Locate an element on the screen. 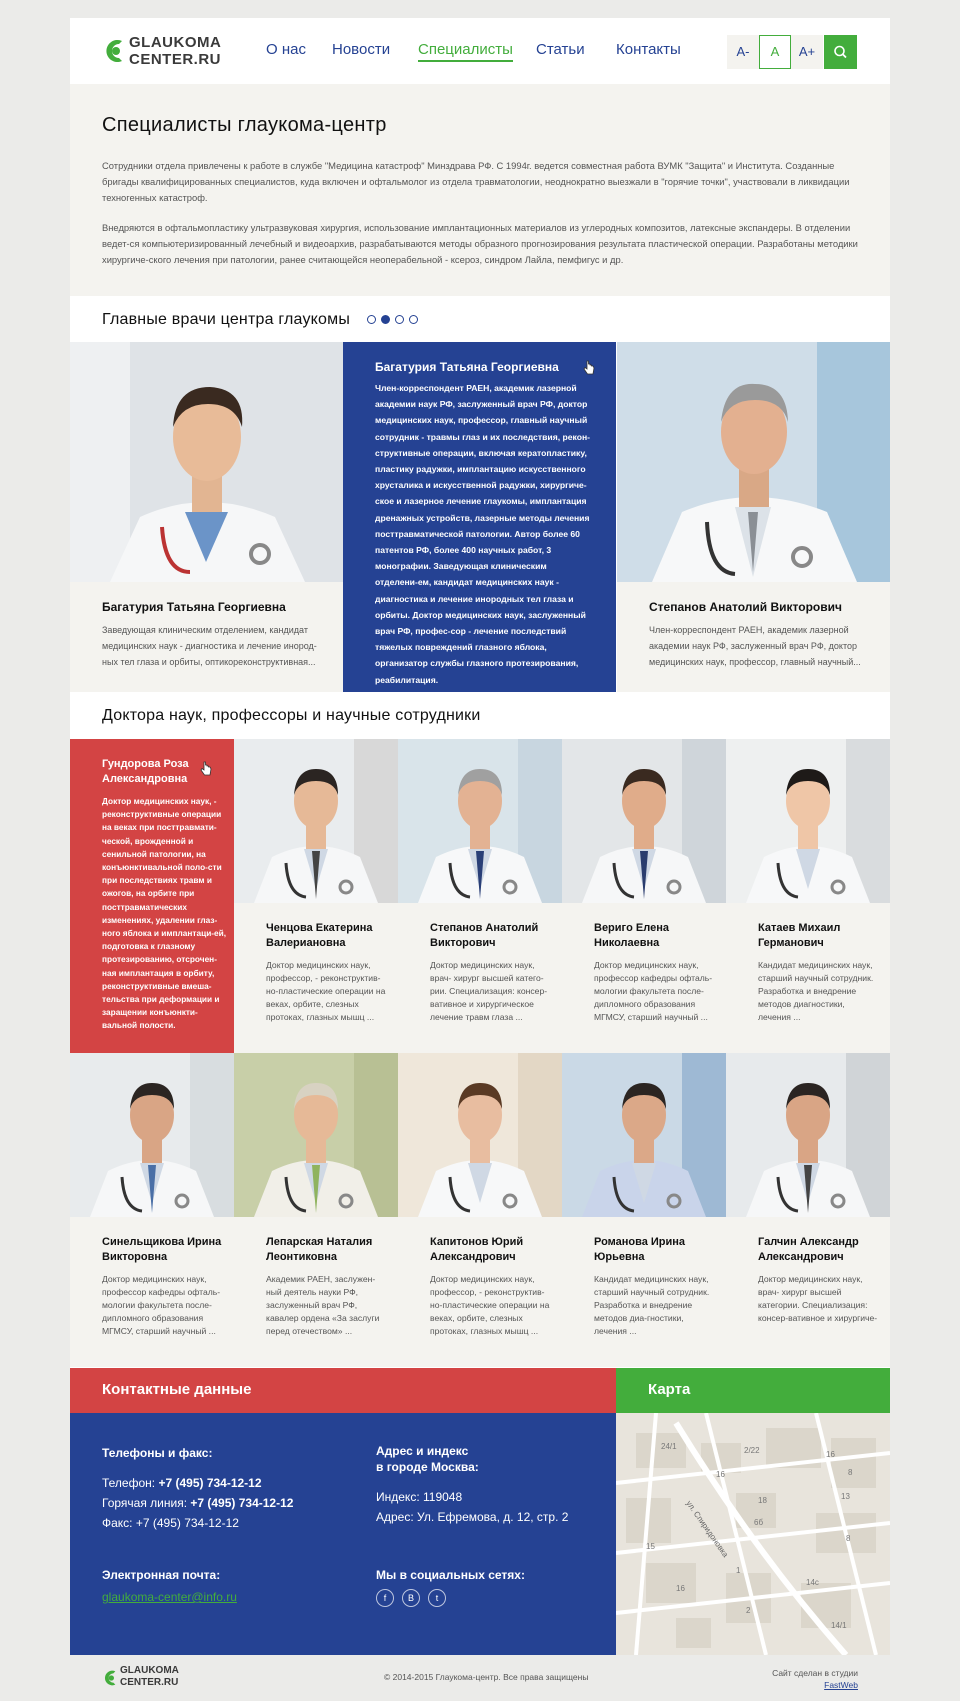 The height and width of the screenshot is (1701, 960). map-title: Карта is located at coordinates (669, 1389).